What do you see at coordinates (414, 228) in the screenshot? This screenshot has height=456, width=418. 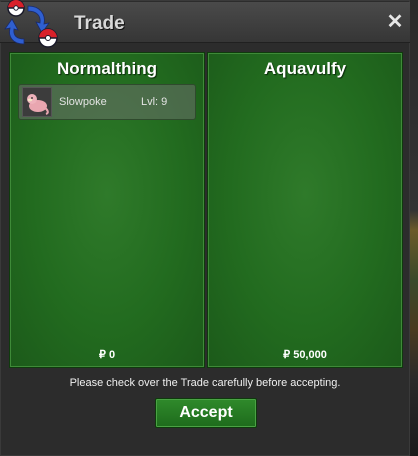 I see `background-scene` at bounding box center [414, 228].